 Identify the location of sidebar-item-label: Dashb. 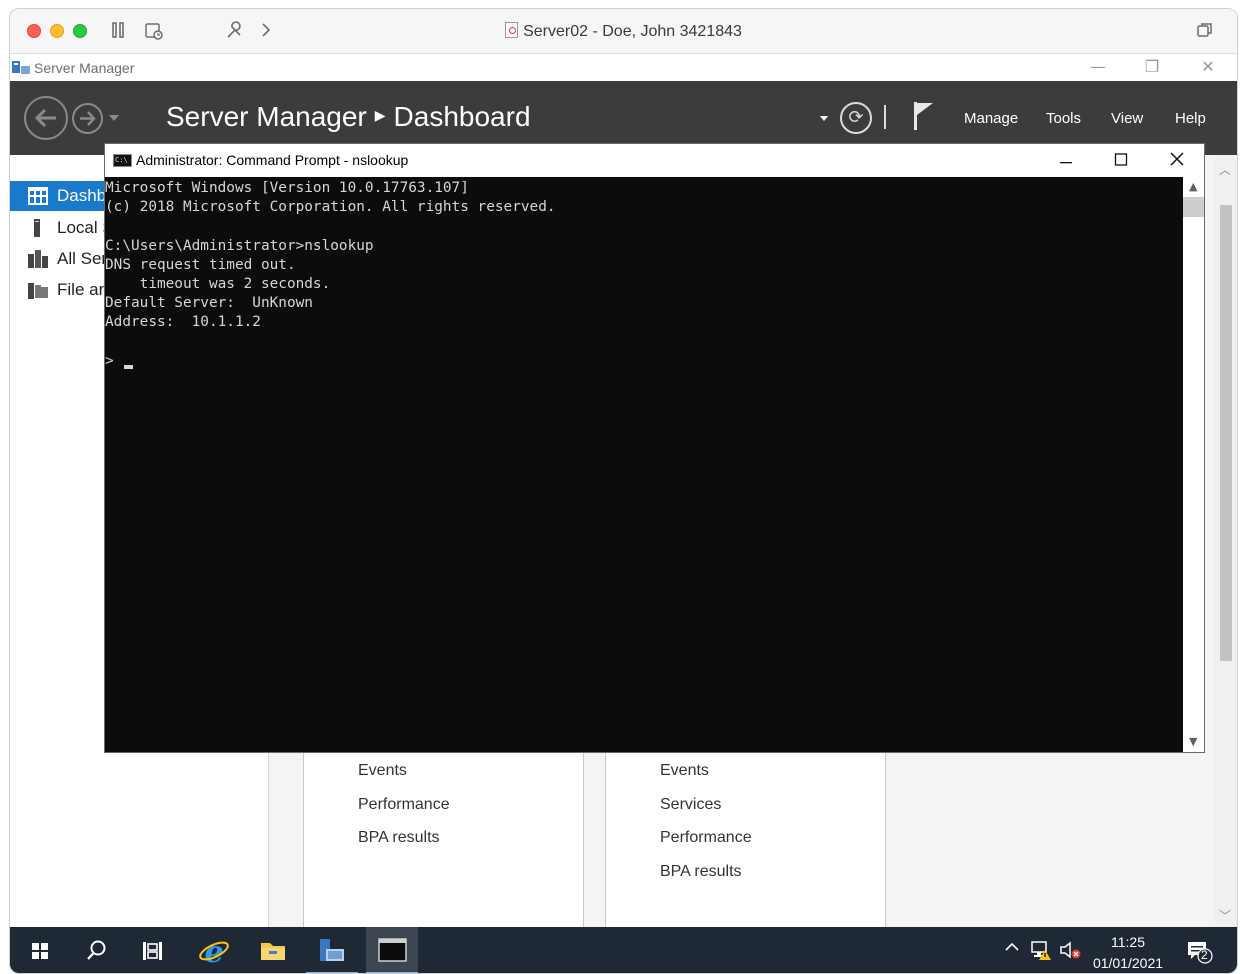
(82, 195).